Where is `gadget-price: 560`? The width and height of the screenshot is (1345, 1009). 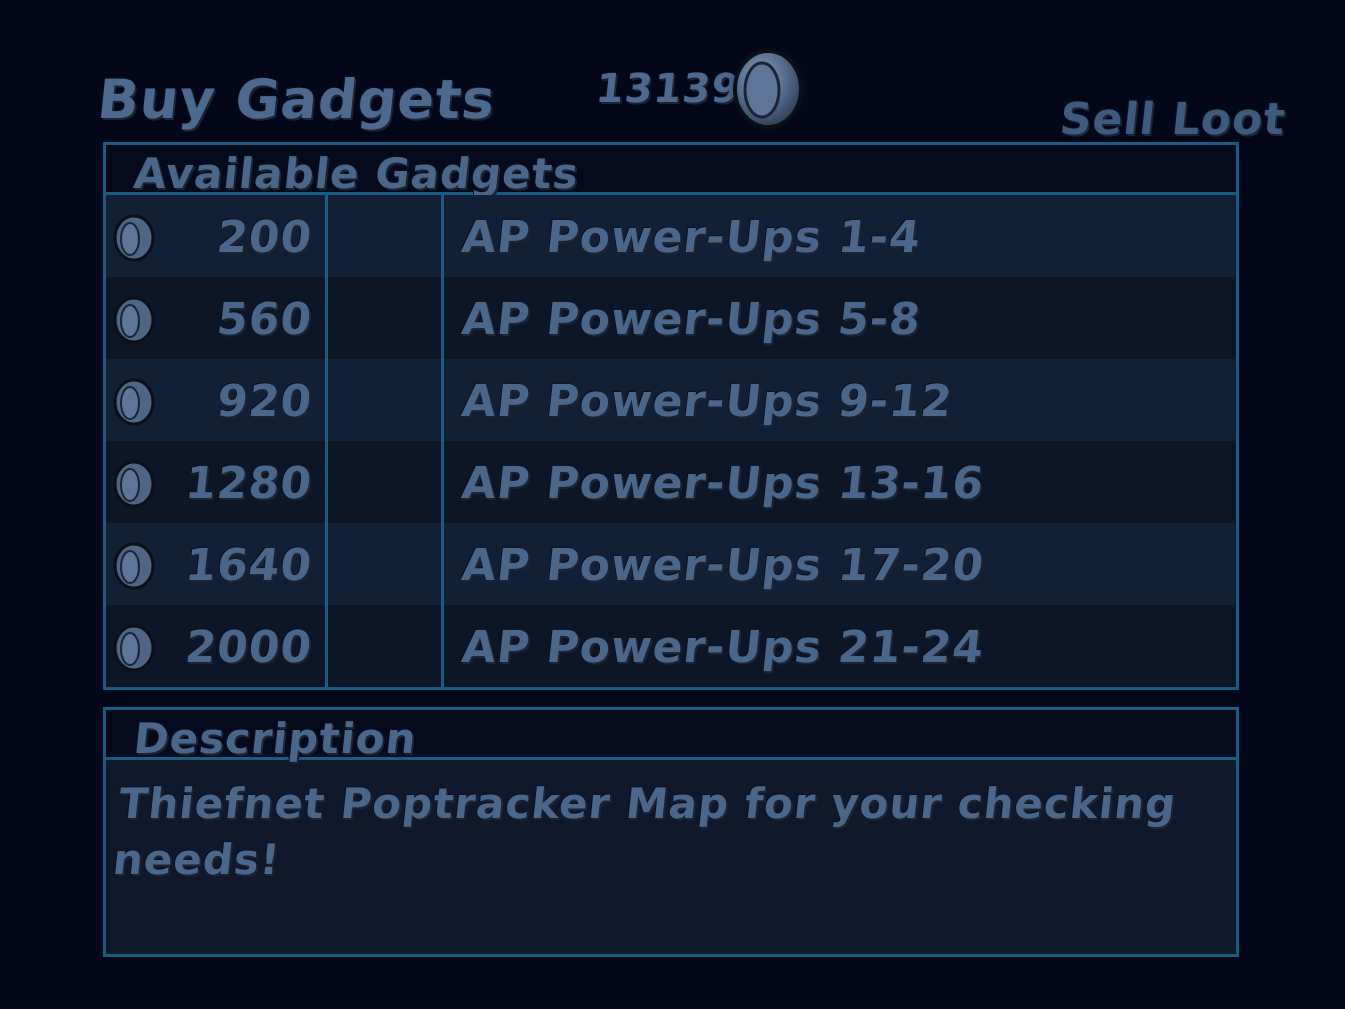
gadget-price: 560 is located at coordinates (264, 319).